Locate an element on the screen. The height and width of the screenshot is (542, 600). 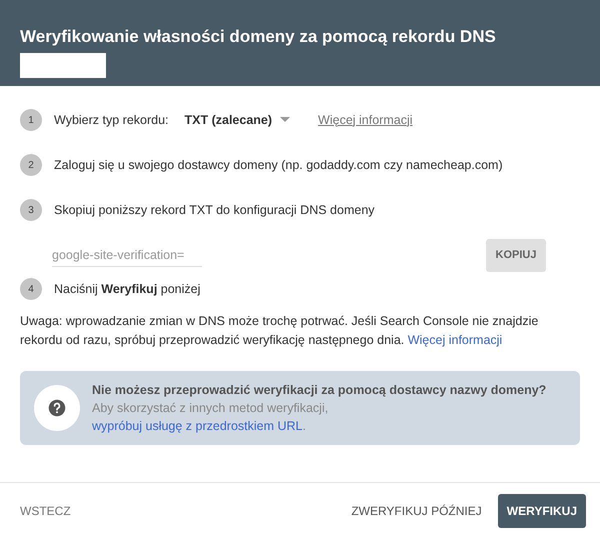
help-title: Nie możesz przeprowadzić weryfikacji za pomocą dostawcy nazwy domeny? is located at coordinates (319, 390).